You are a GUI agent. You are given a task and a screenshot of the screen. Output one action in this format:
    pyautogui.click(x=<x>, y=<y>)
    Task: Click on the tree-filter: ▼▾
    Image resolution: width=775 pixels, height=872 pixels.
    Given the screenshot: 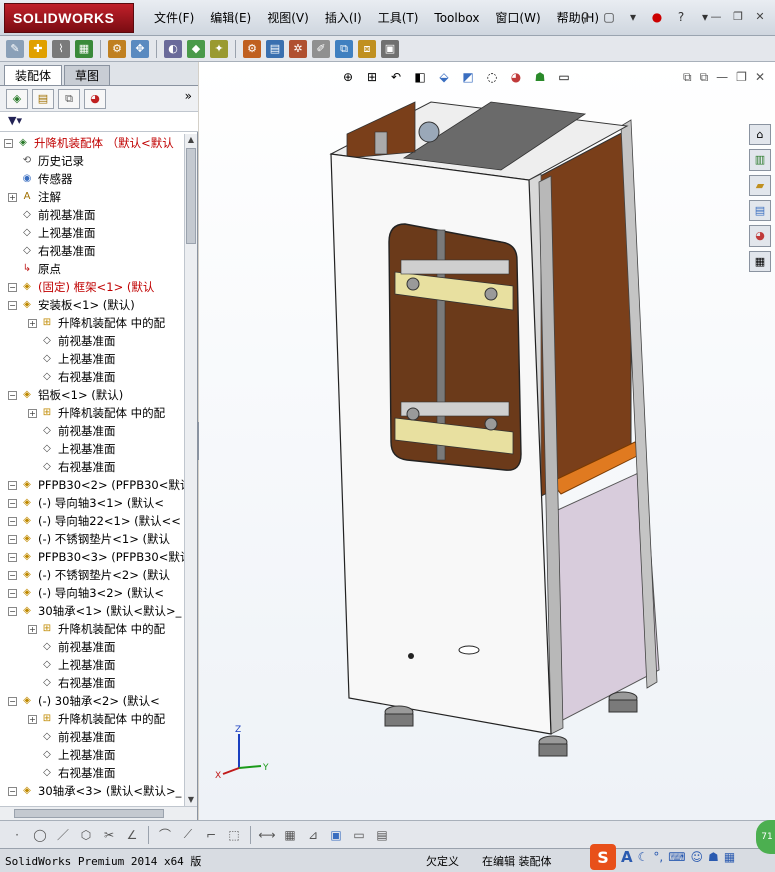 What is the action you would take?
    pyautogui.click(x=99, y=122)
    